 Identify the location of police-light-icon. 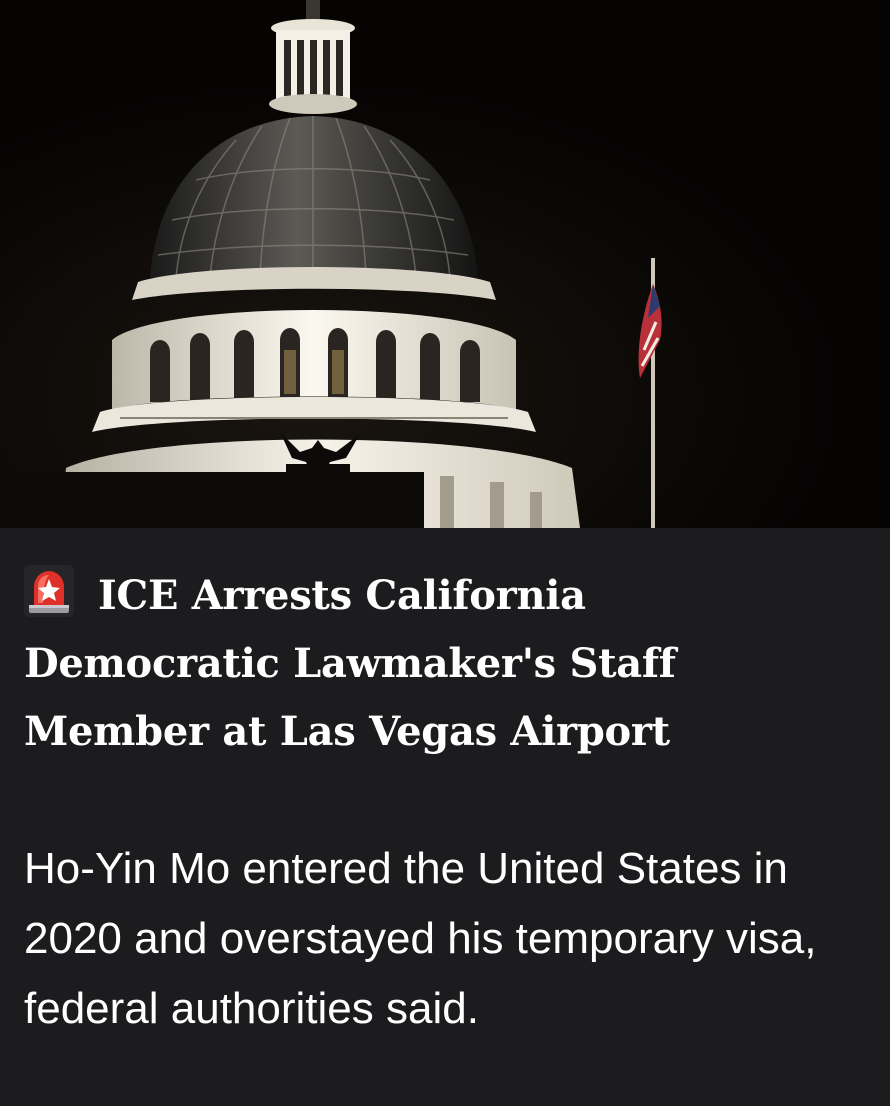
(49, 591).